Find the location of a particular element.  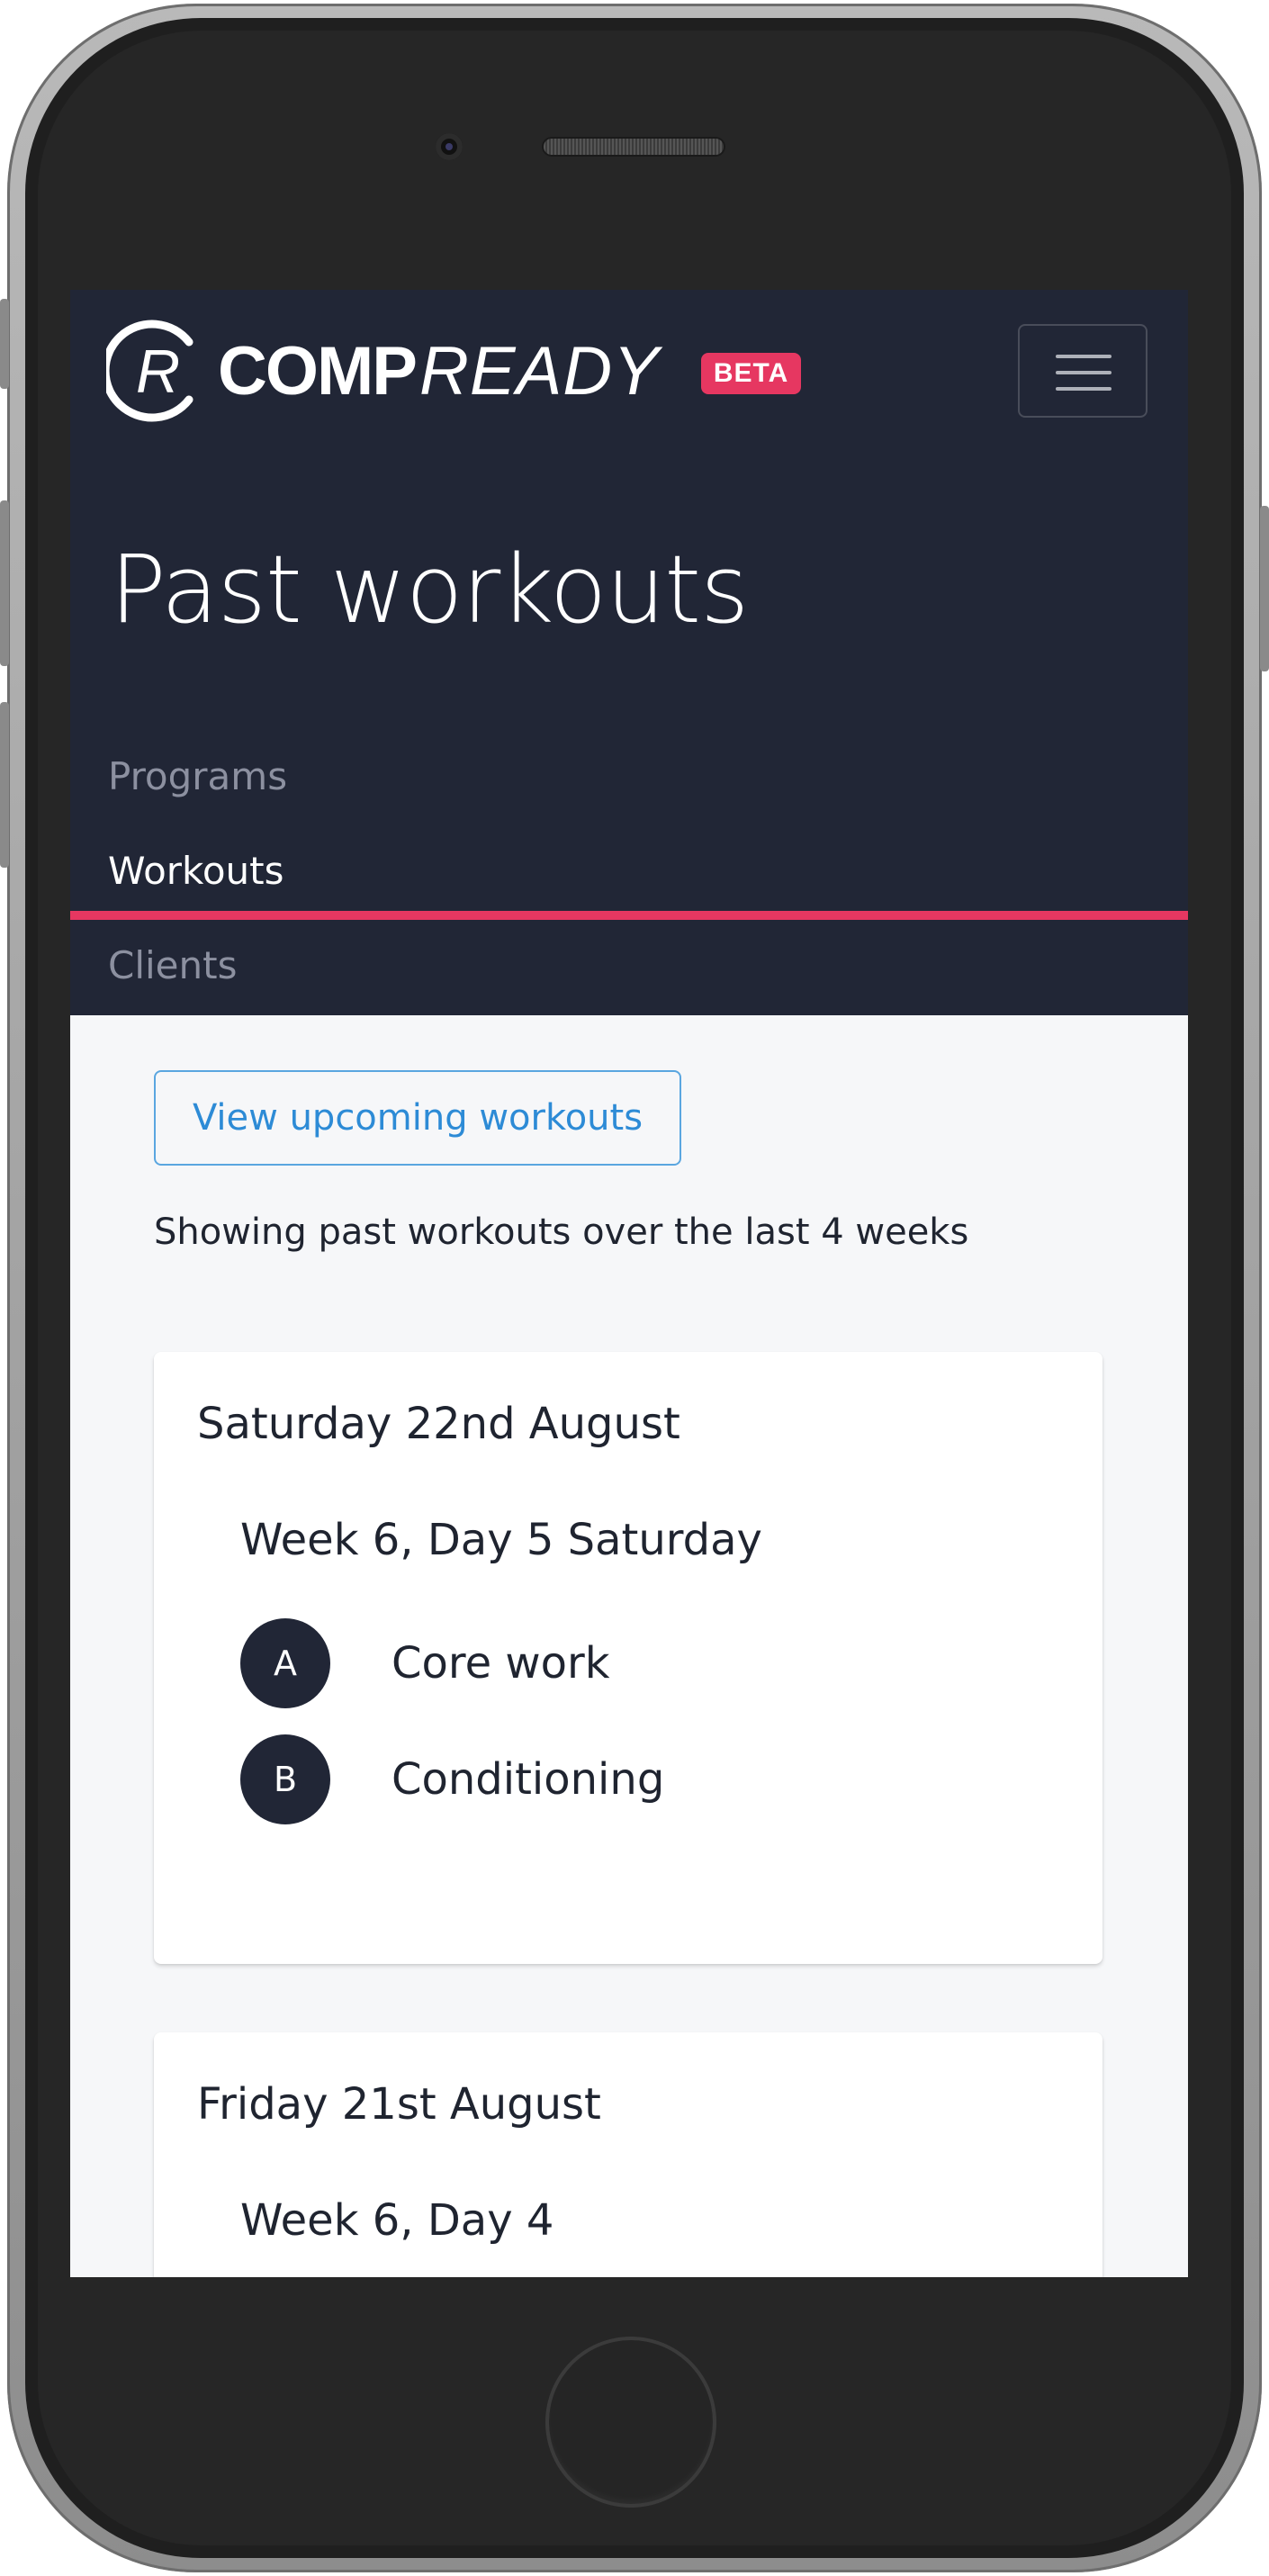

exercise-item: B Conditioning is located at coordinates (452, 1779).